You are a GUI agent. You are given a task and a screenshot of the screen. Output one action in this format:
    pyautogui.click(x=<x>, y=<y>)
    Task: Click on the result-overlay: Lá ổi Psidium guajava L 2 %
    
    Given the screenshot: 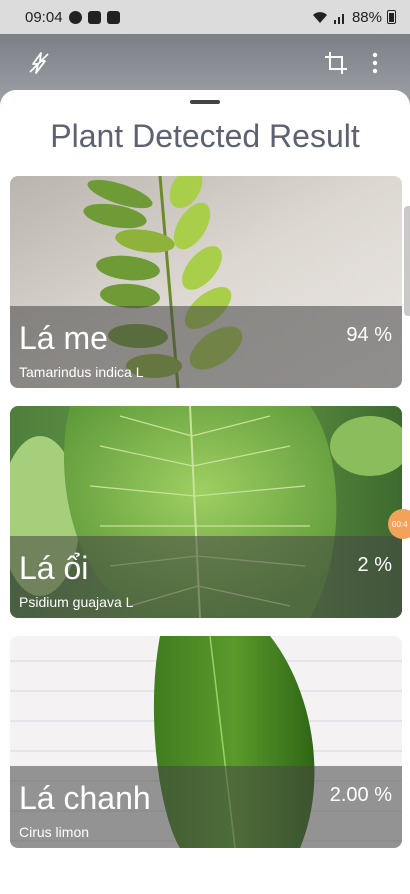 What is the action you would take?
    pyautogui.click(x=206, y=577)
    